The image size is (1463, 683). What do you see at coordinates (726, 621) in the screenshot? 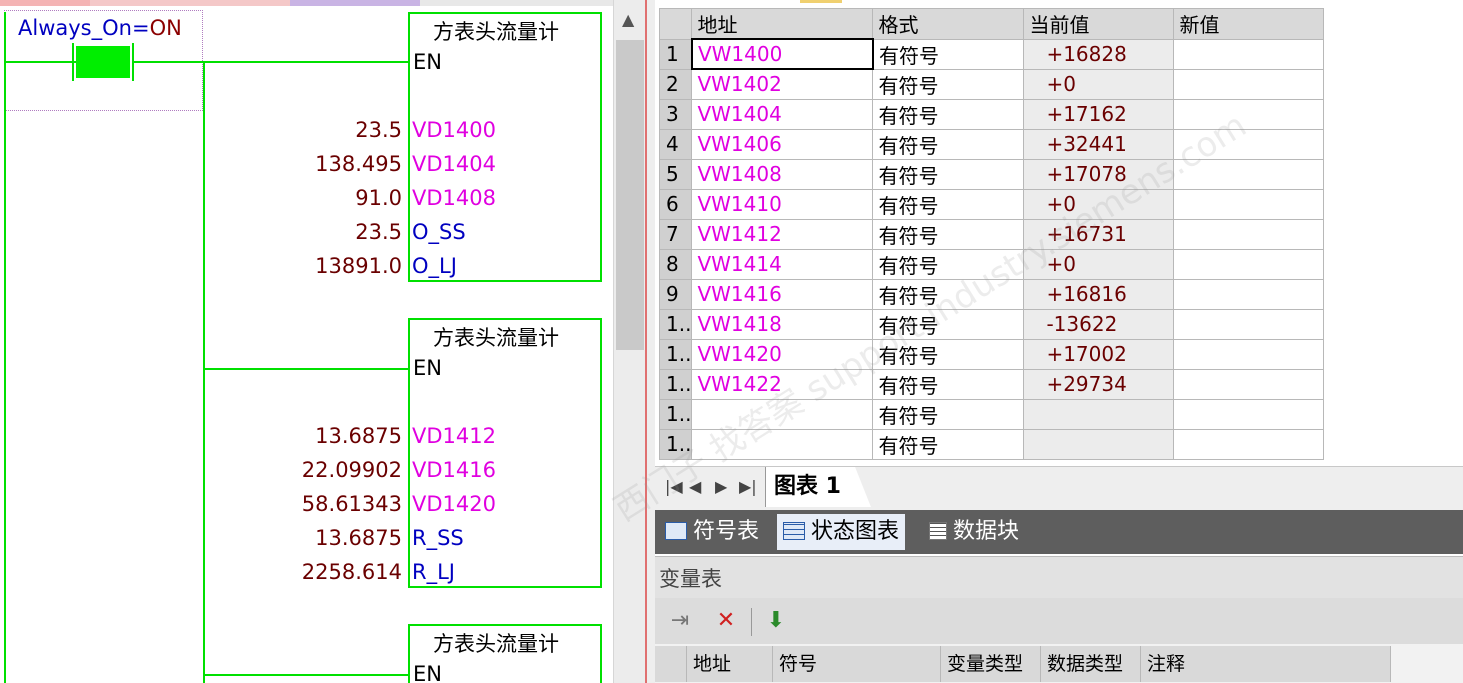
I see `delete-row-icon: ✕` at bounding box center [726, 621].